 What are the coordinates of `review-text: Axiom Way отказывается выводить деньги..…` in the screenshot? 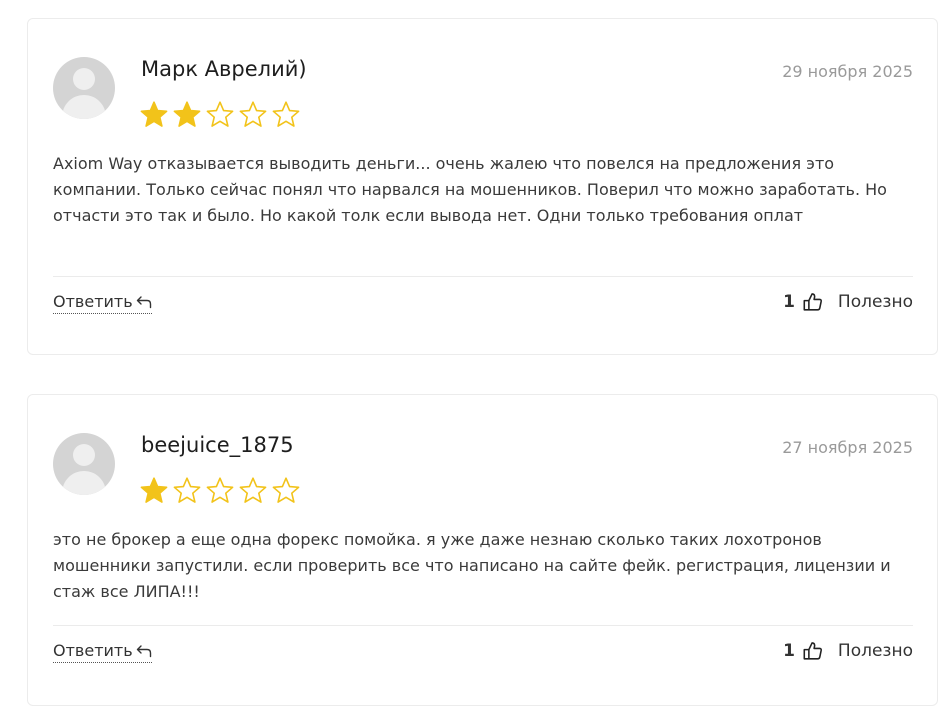 It's located at (470, 189).